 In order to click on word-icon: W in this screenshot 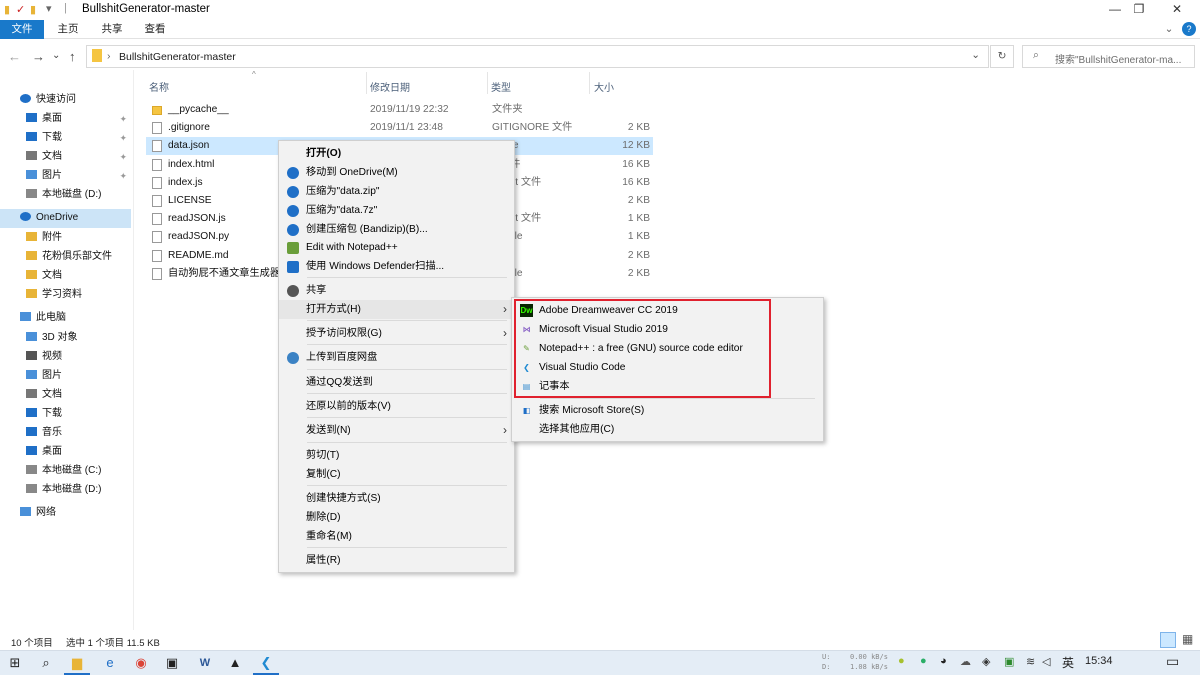, I will do `click(205, 663)`.